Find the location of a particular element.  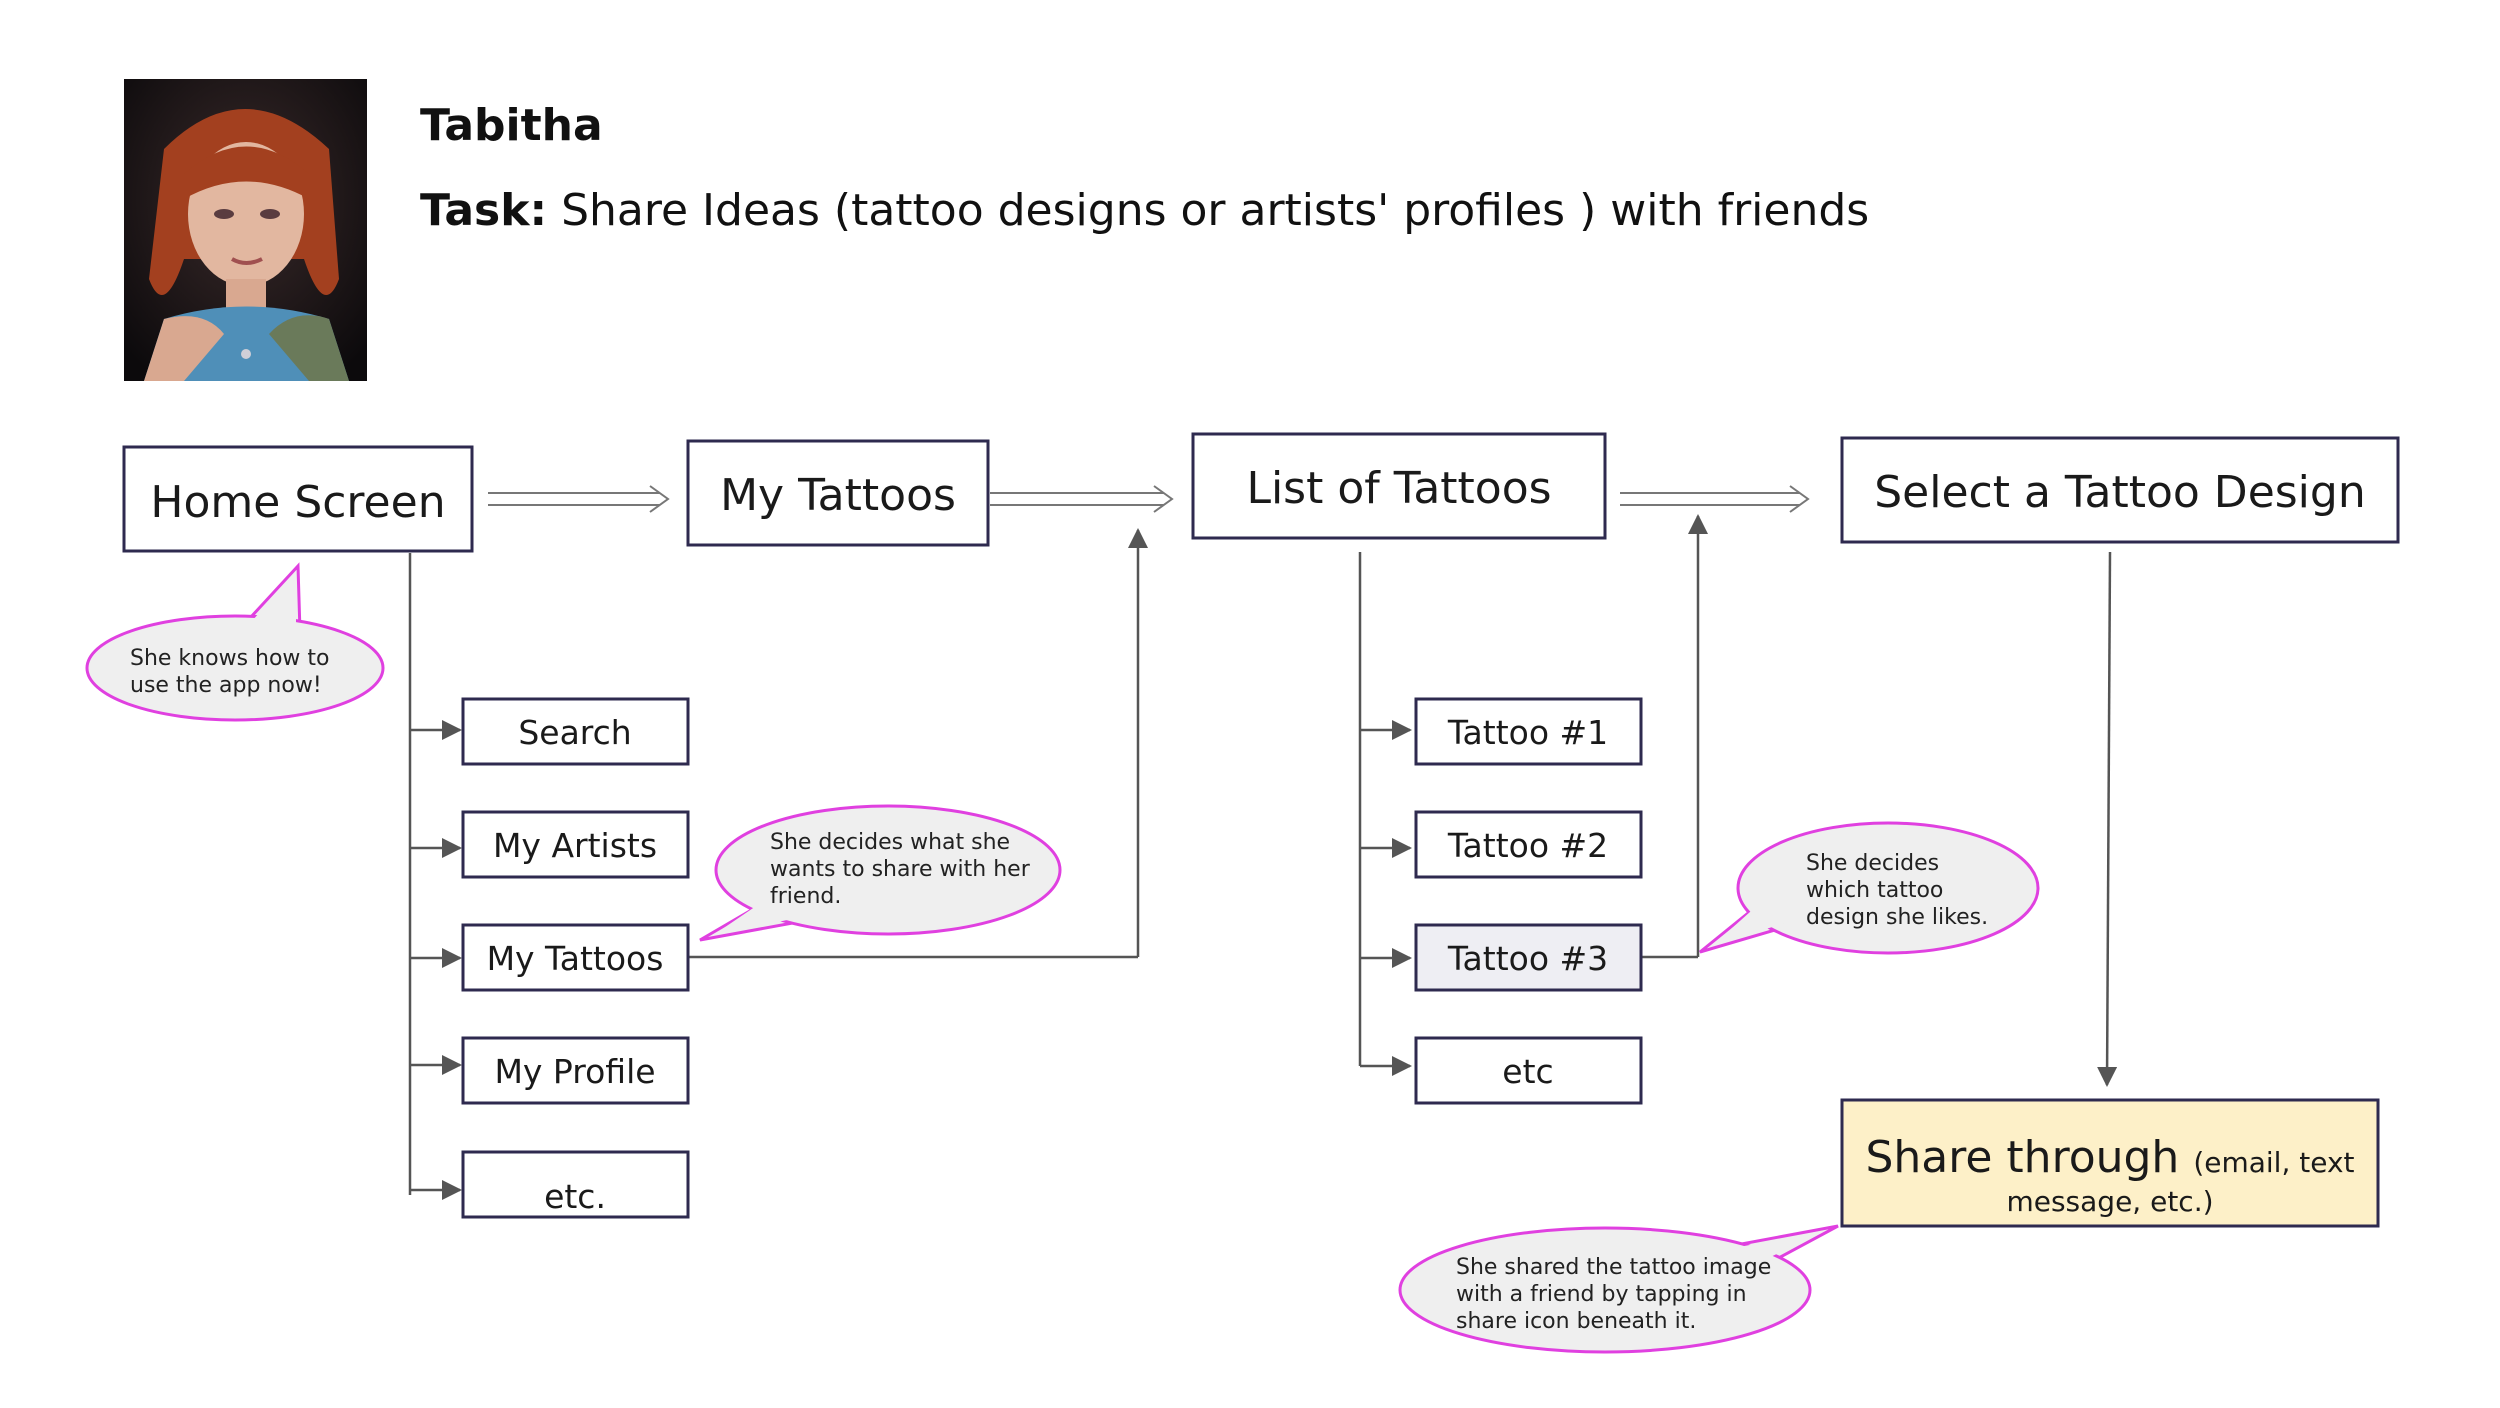

node-select-design: Select a Tattoo Design is located at coordinates (2120, 490).